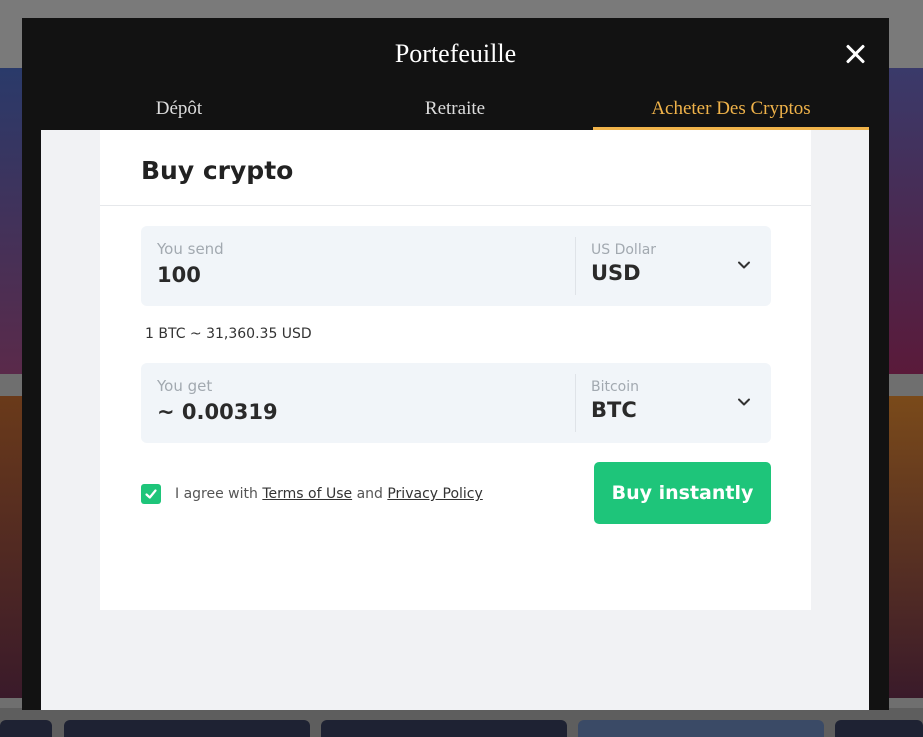 The width and height of the screenshot is (923, 737). I want to click on buy-instantly-button: Buy instantly, so click(682, 493).